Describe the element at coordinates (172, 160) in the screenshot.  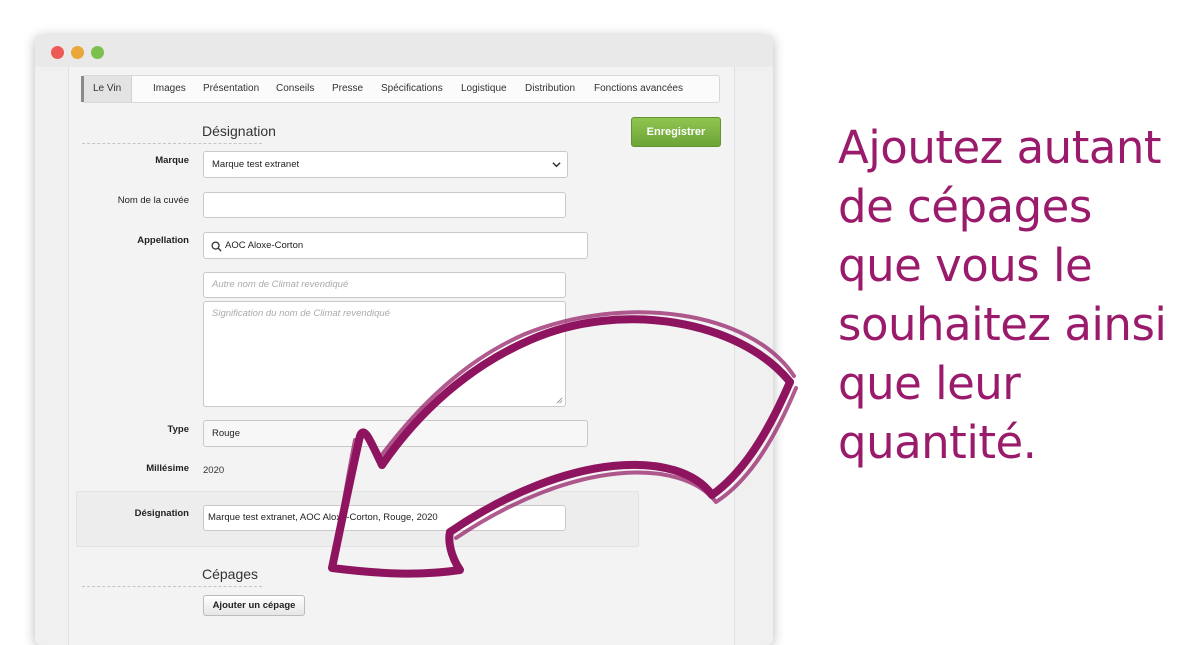
I see `label-marque: Marque` at that location.